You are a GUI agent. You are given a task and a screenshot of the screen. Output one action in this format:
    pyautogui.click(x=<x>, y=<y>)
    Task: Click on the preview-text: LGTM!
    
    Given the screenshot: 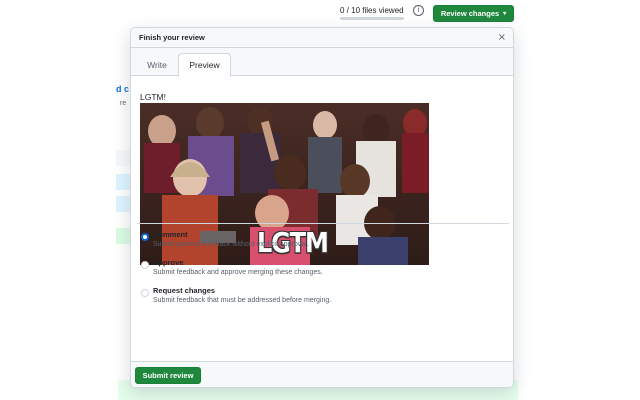 What is the action you would take?
    pyautogui.click(x=153, y=97)
    